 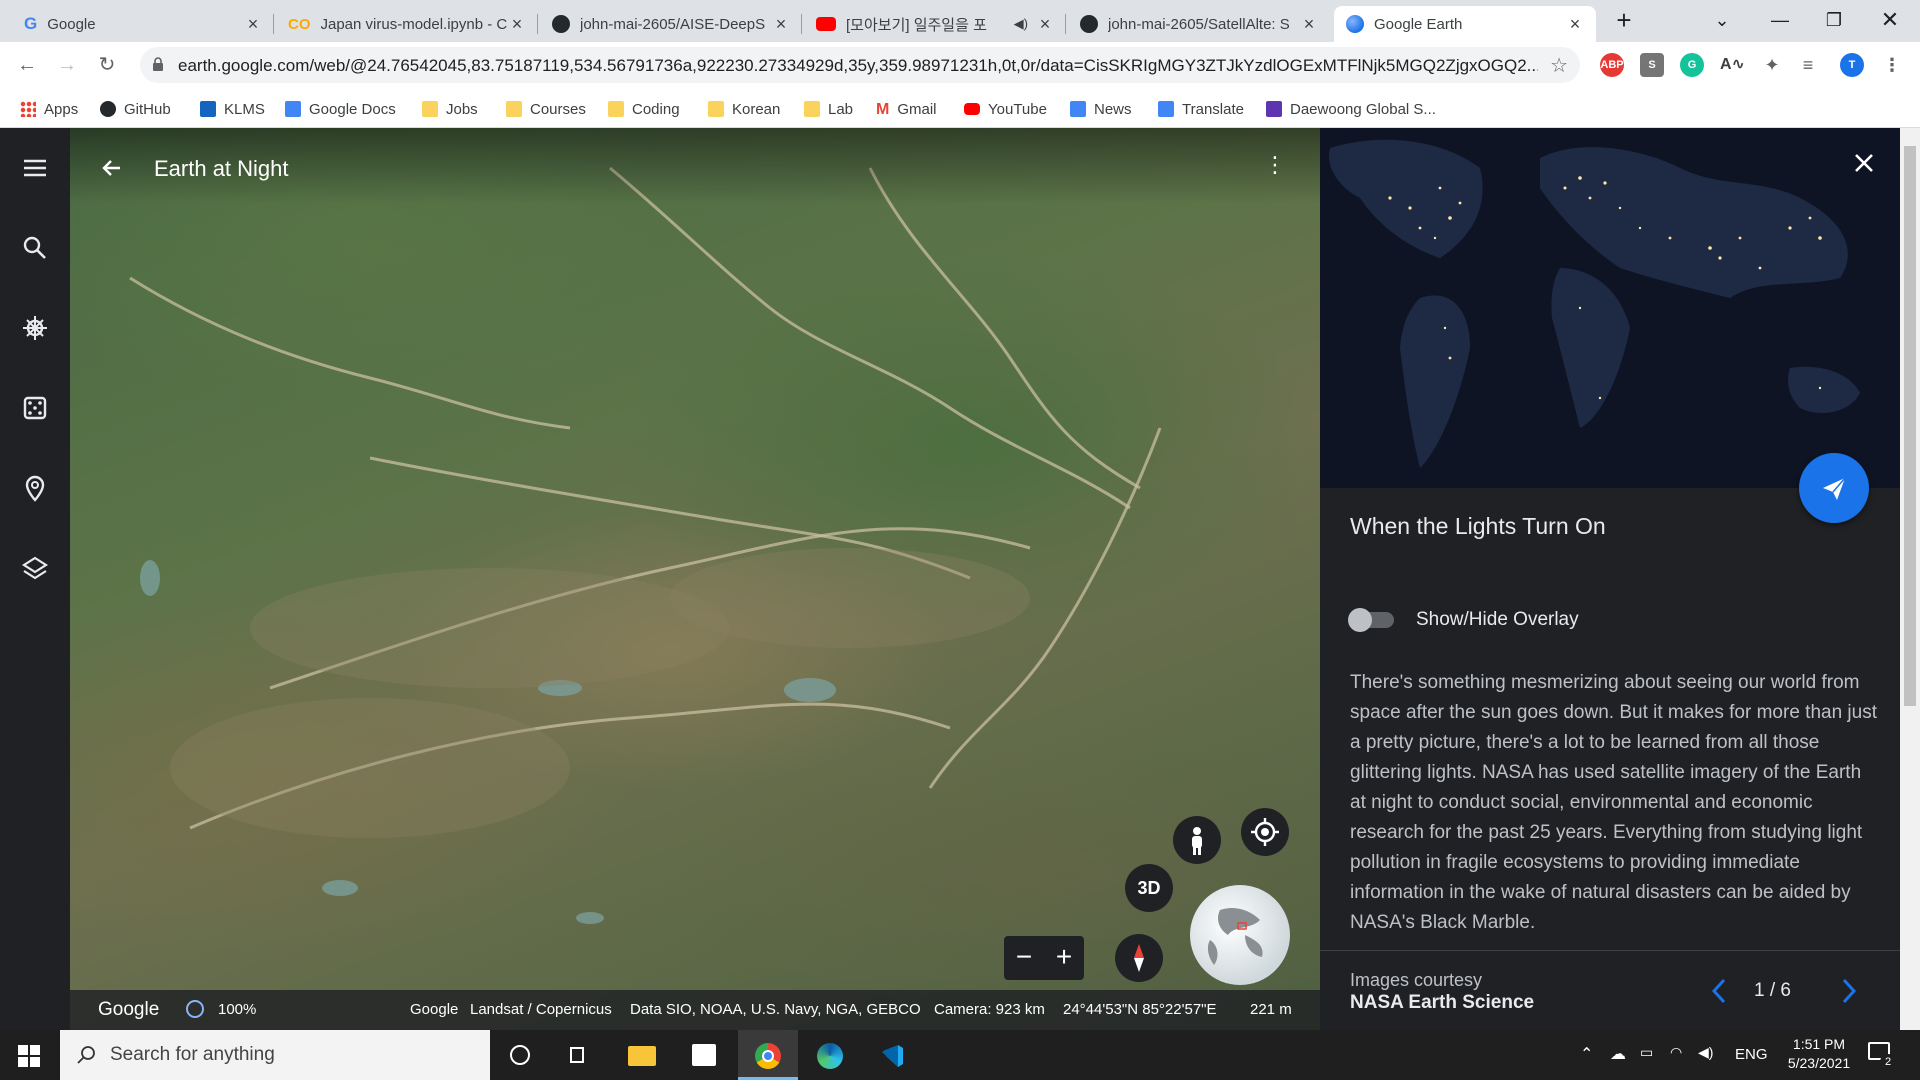 What do you see at coordinates (1590, 1062) in the screenshot?
I see `tray-chevron-icon: ⌃` at bounding box center [1590, 1062].